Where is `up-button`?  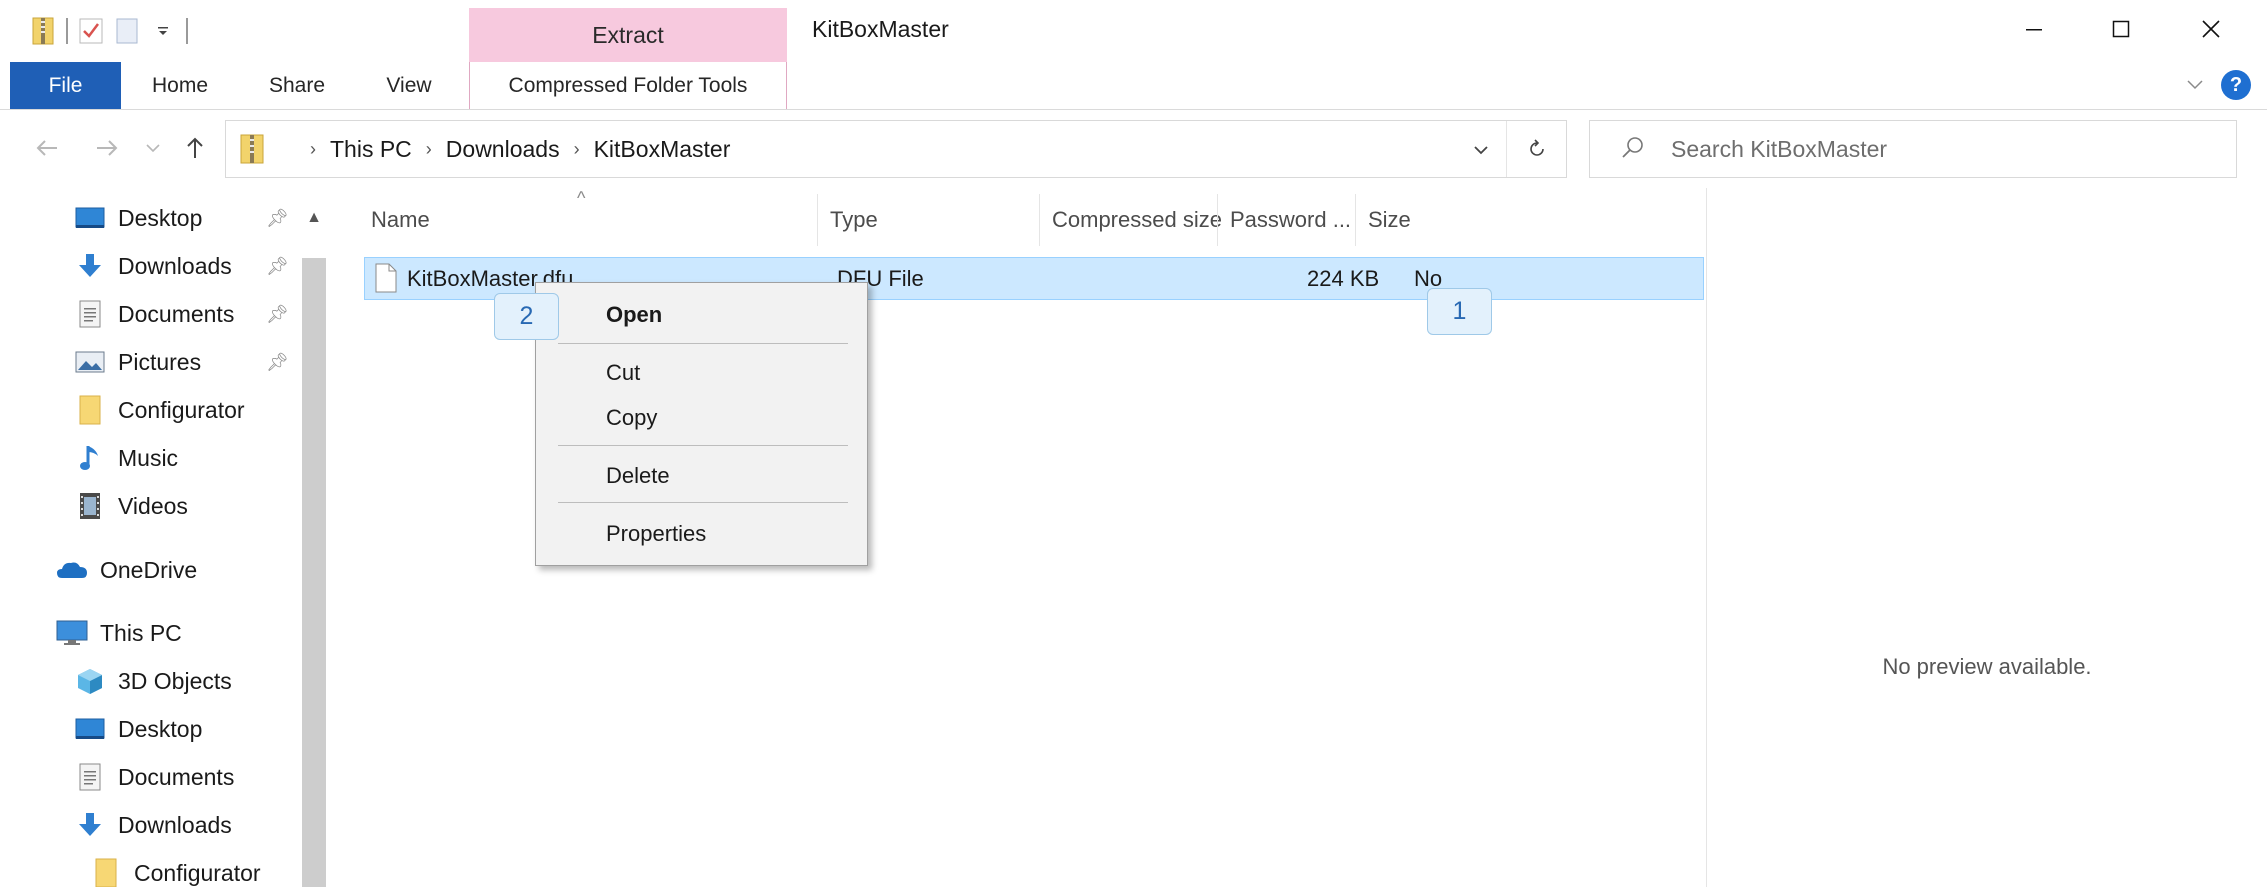 up-button is located at coordinates (195, 148).